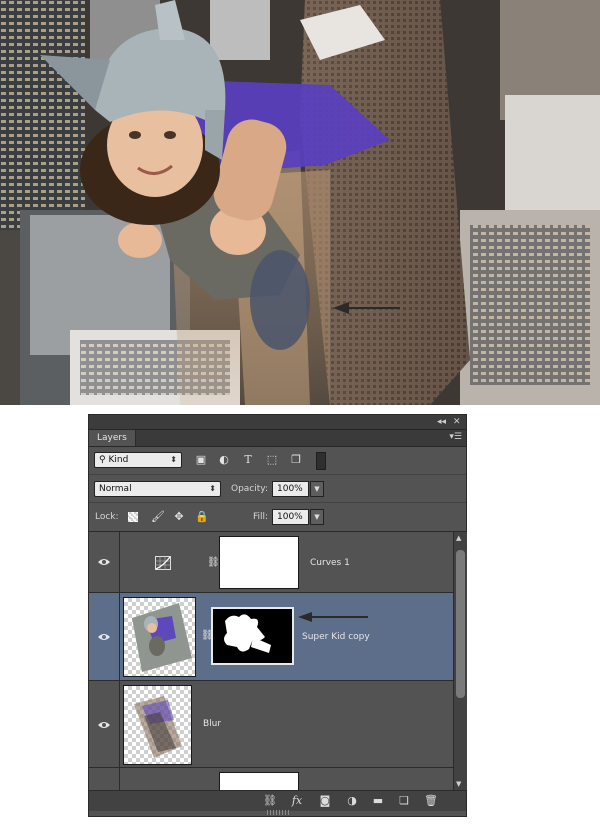  What do you see at coordinates (158, 517) in the screenshot?
I see `lock-image-icon: 🖌` at bounding box center [158, 517].